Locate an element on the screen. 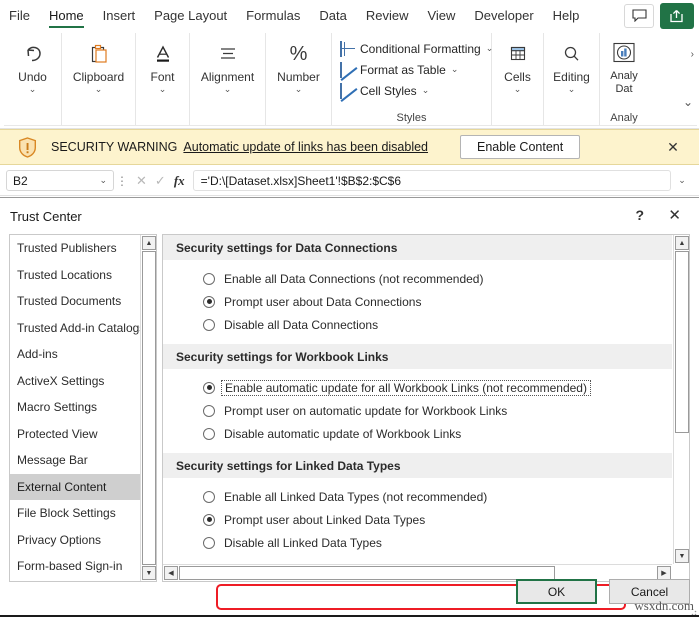 This screenshot has width=699, height=617. sidebar-scrollbar-thumb is located at coordinates (149, 408).